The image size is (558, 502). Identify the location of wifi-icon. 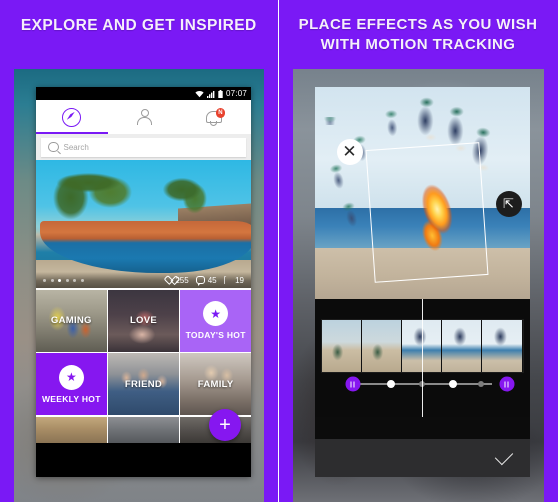
(199, 93).